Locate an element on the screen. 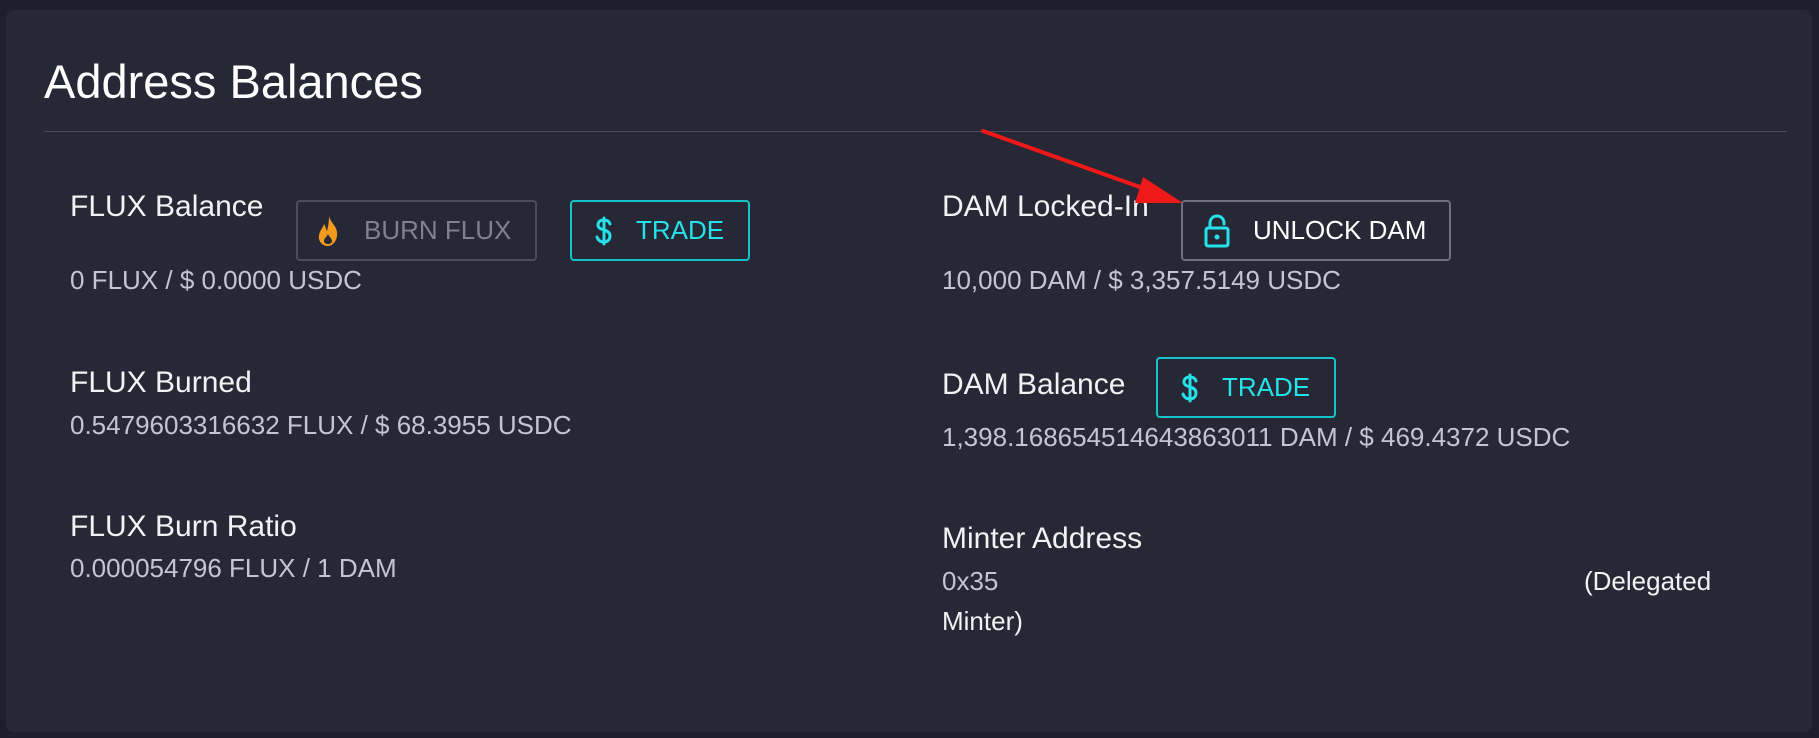 Image resolution: width=1819 pixels, height=738 pixels. flux-trade-button: TRADE is located at coordinates (660, 230).